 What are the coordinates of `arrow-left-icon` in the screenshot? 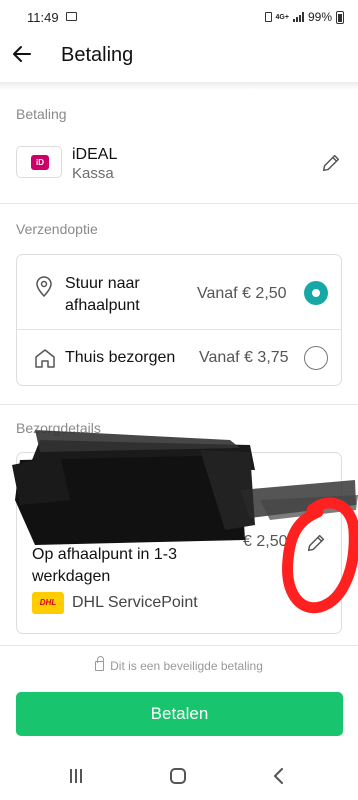 It's located at (22, 54).